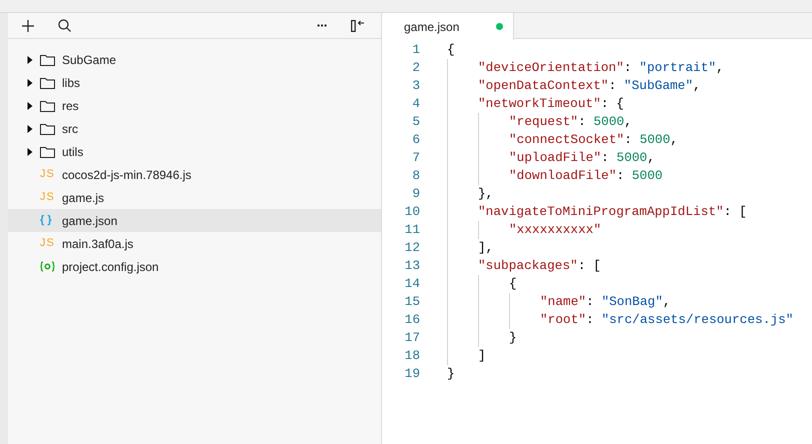 The width and height of the screenshot is (812, 444). Describe the element at coordinates (98, 244) in the screenshot. I see `file-name: main.3af0a.js` at that location.